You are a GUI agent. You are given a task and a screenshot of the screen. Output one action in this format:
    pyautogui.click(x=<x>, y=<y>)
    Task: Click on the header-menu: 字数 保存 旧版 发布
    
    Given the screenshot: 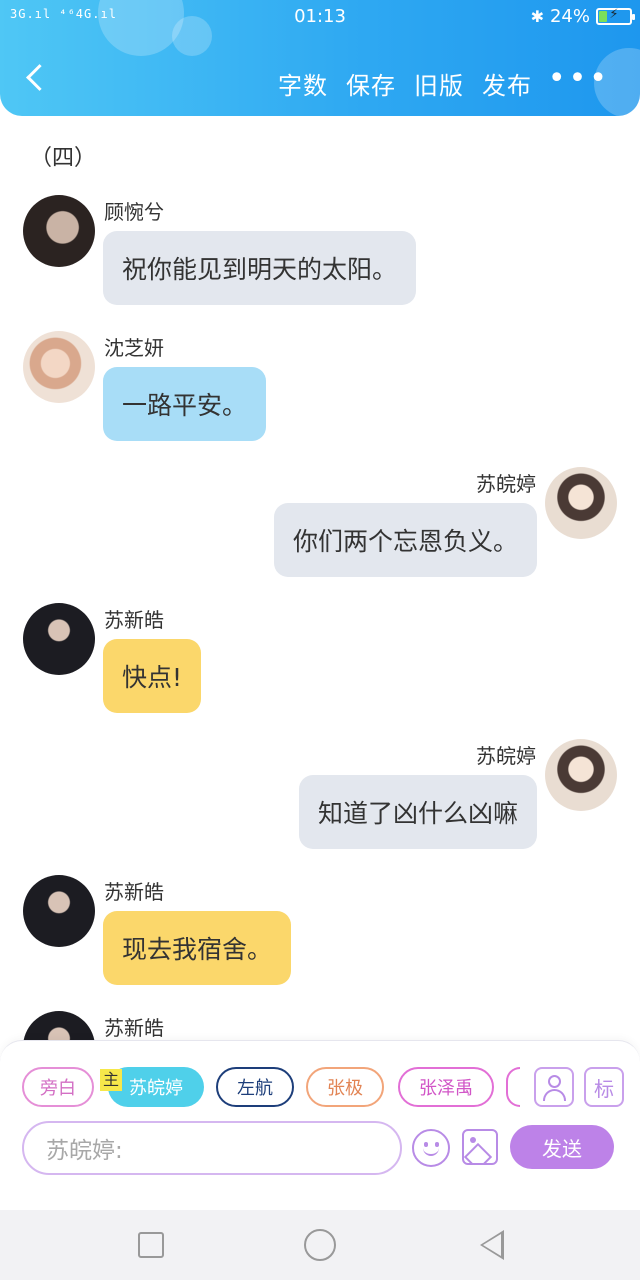 What is the action you would take?
    pyautogui.click(x=405, y=83)
    